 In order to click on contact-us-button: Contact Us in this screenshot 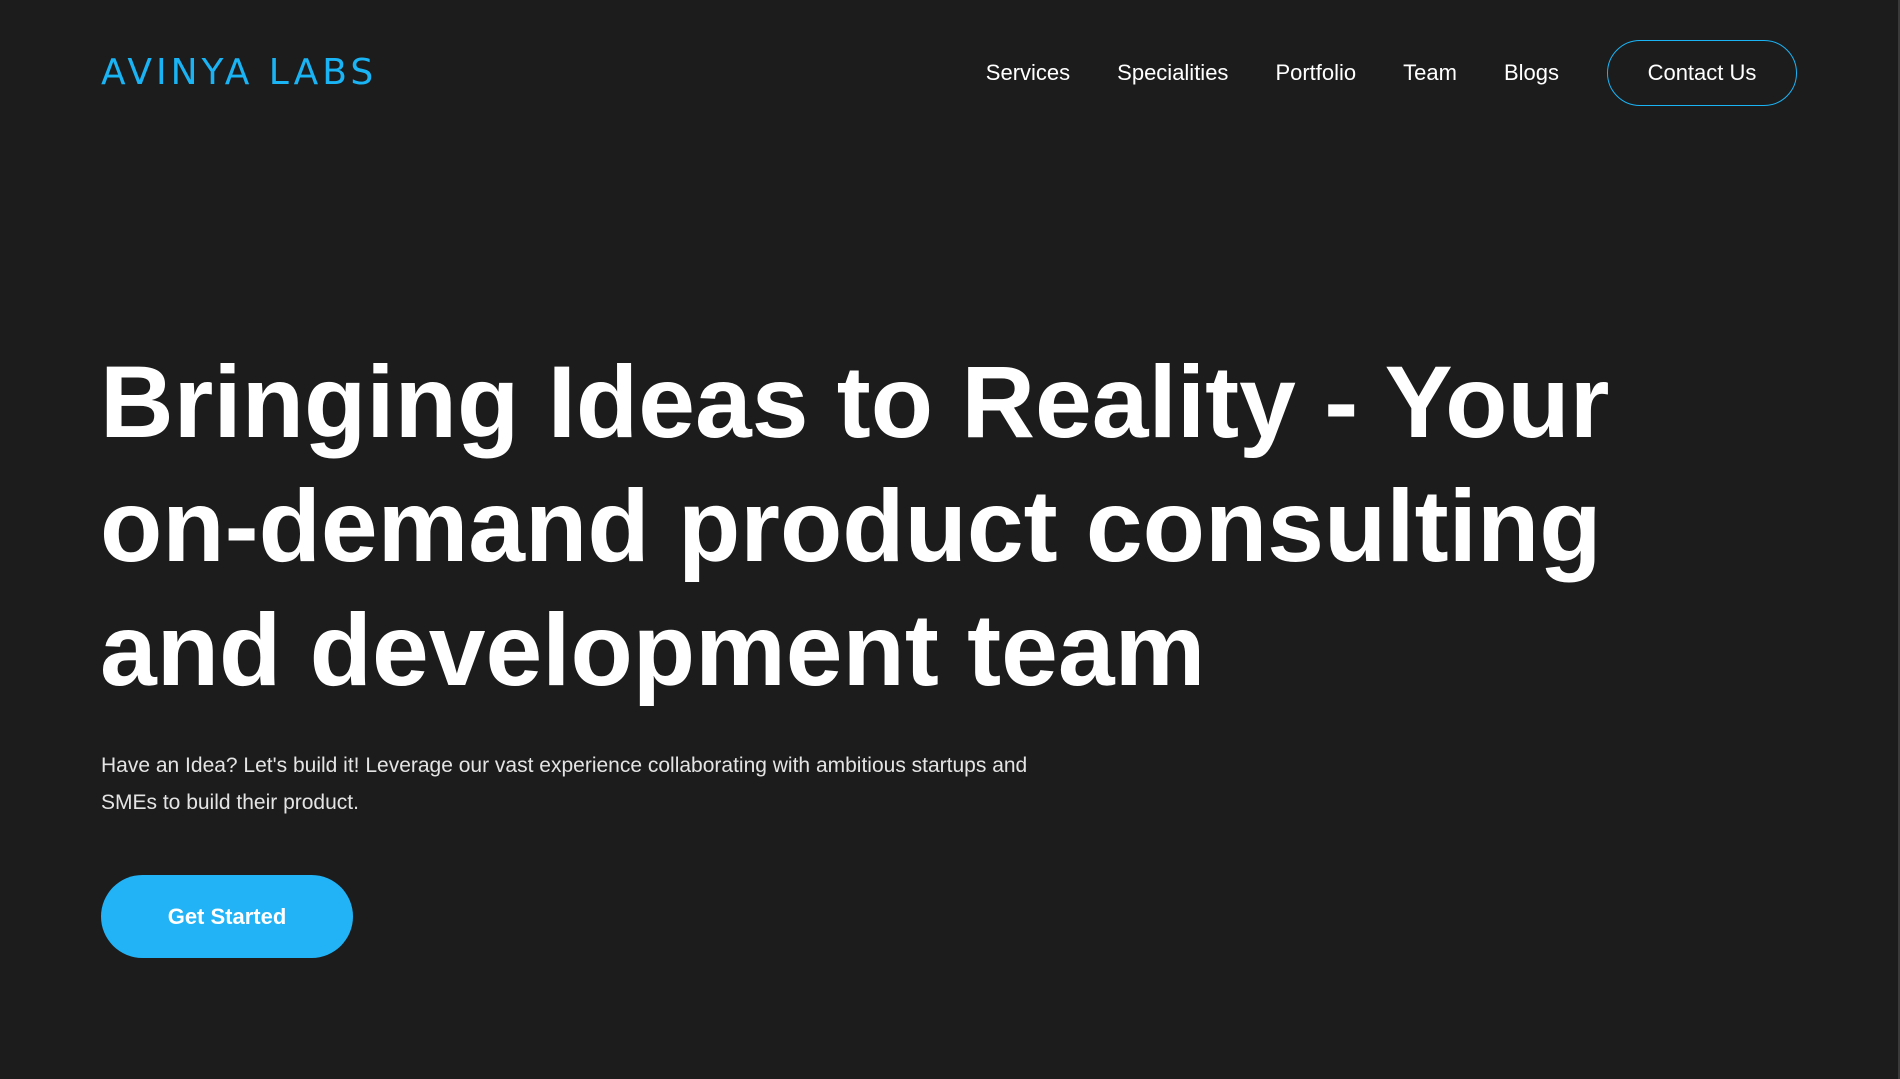, I will do `click(1702, 73)`.